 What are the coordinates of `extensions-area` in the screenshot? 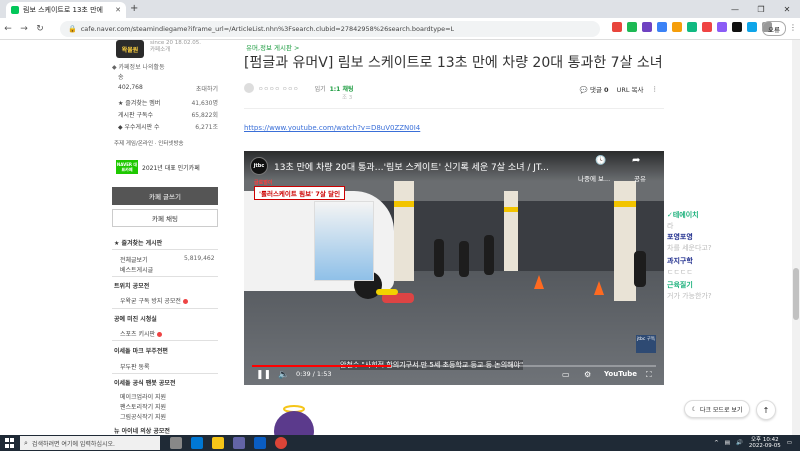 It's located at (692, 27).